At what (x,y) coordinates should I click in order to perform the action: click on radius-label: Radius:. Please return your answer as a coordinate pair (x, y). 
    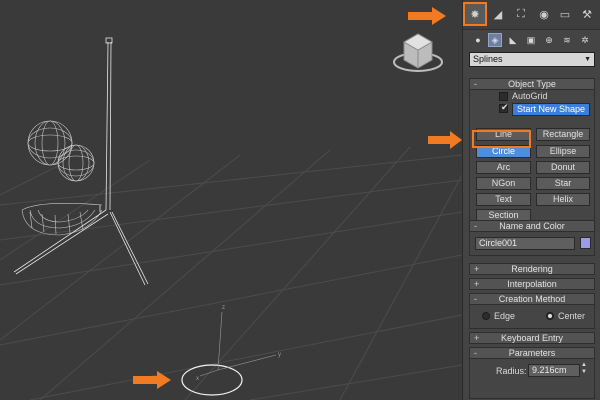
    Looking at the image, I should click on (511, 371).